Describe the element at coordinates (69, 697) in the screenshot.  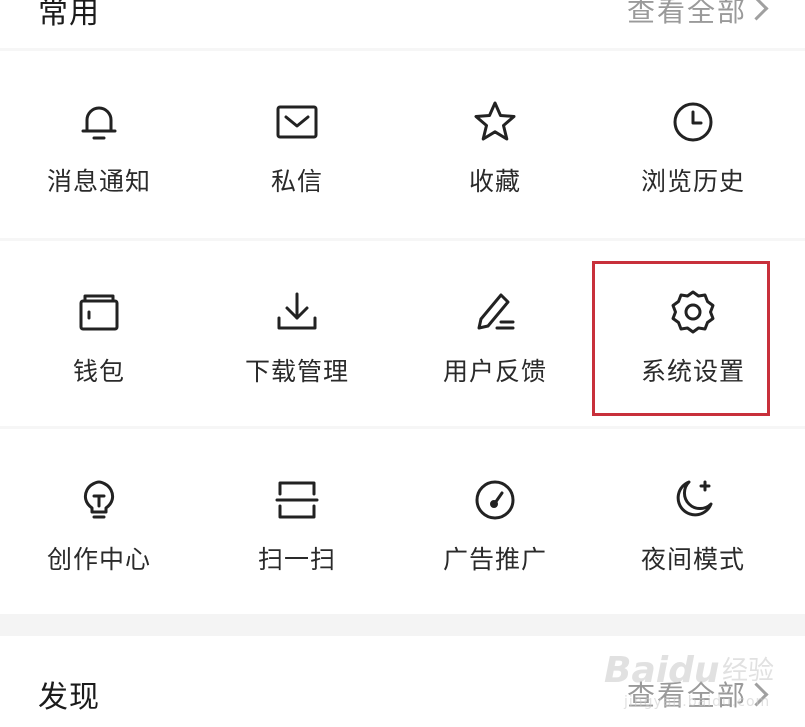
I see `section-title: 发现` at that location.